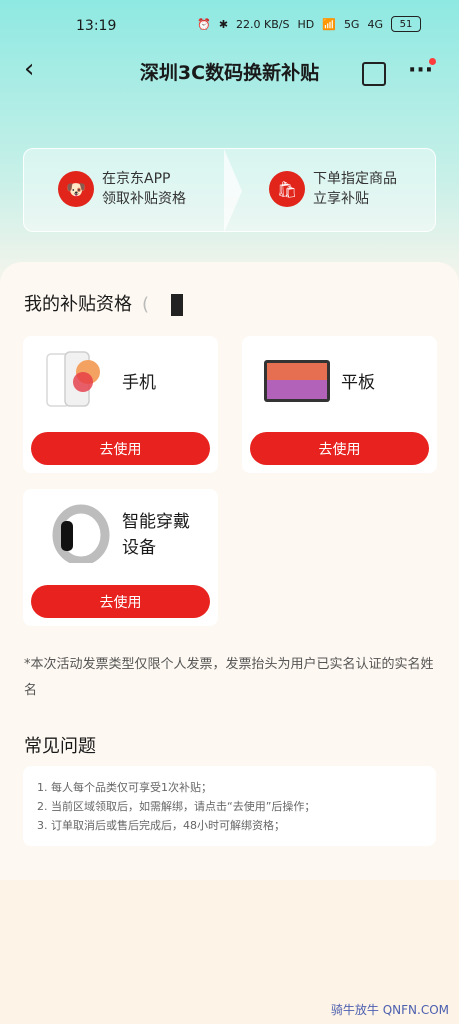 This screenshot has height=1024, width=459. Describe the element at coordinates (204, 24) in the screenshot. I see `alarm-icon: ⏰` at that location.